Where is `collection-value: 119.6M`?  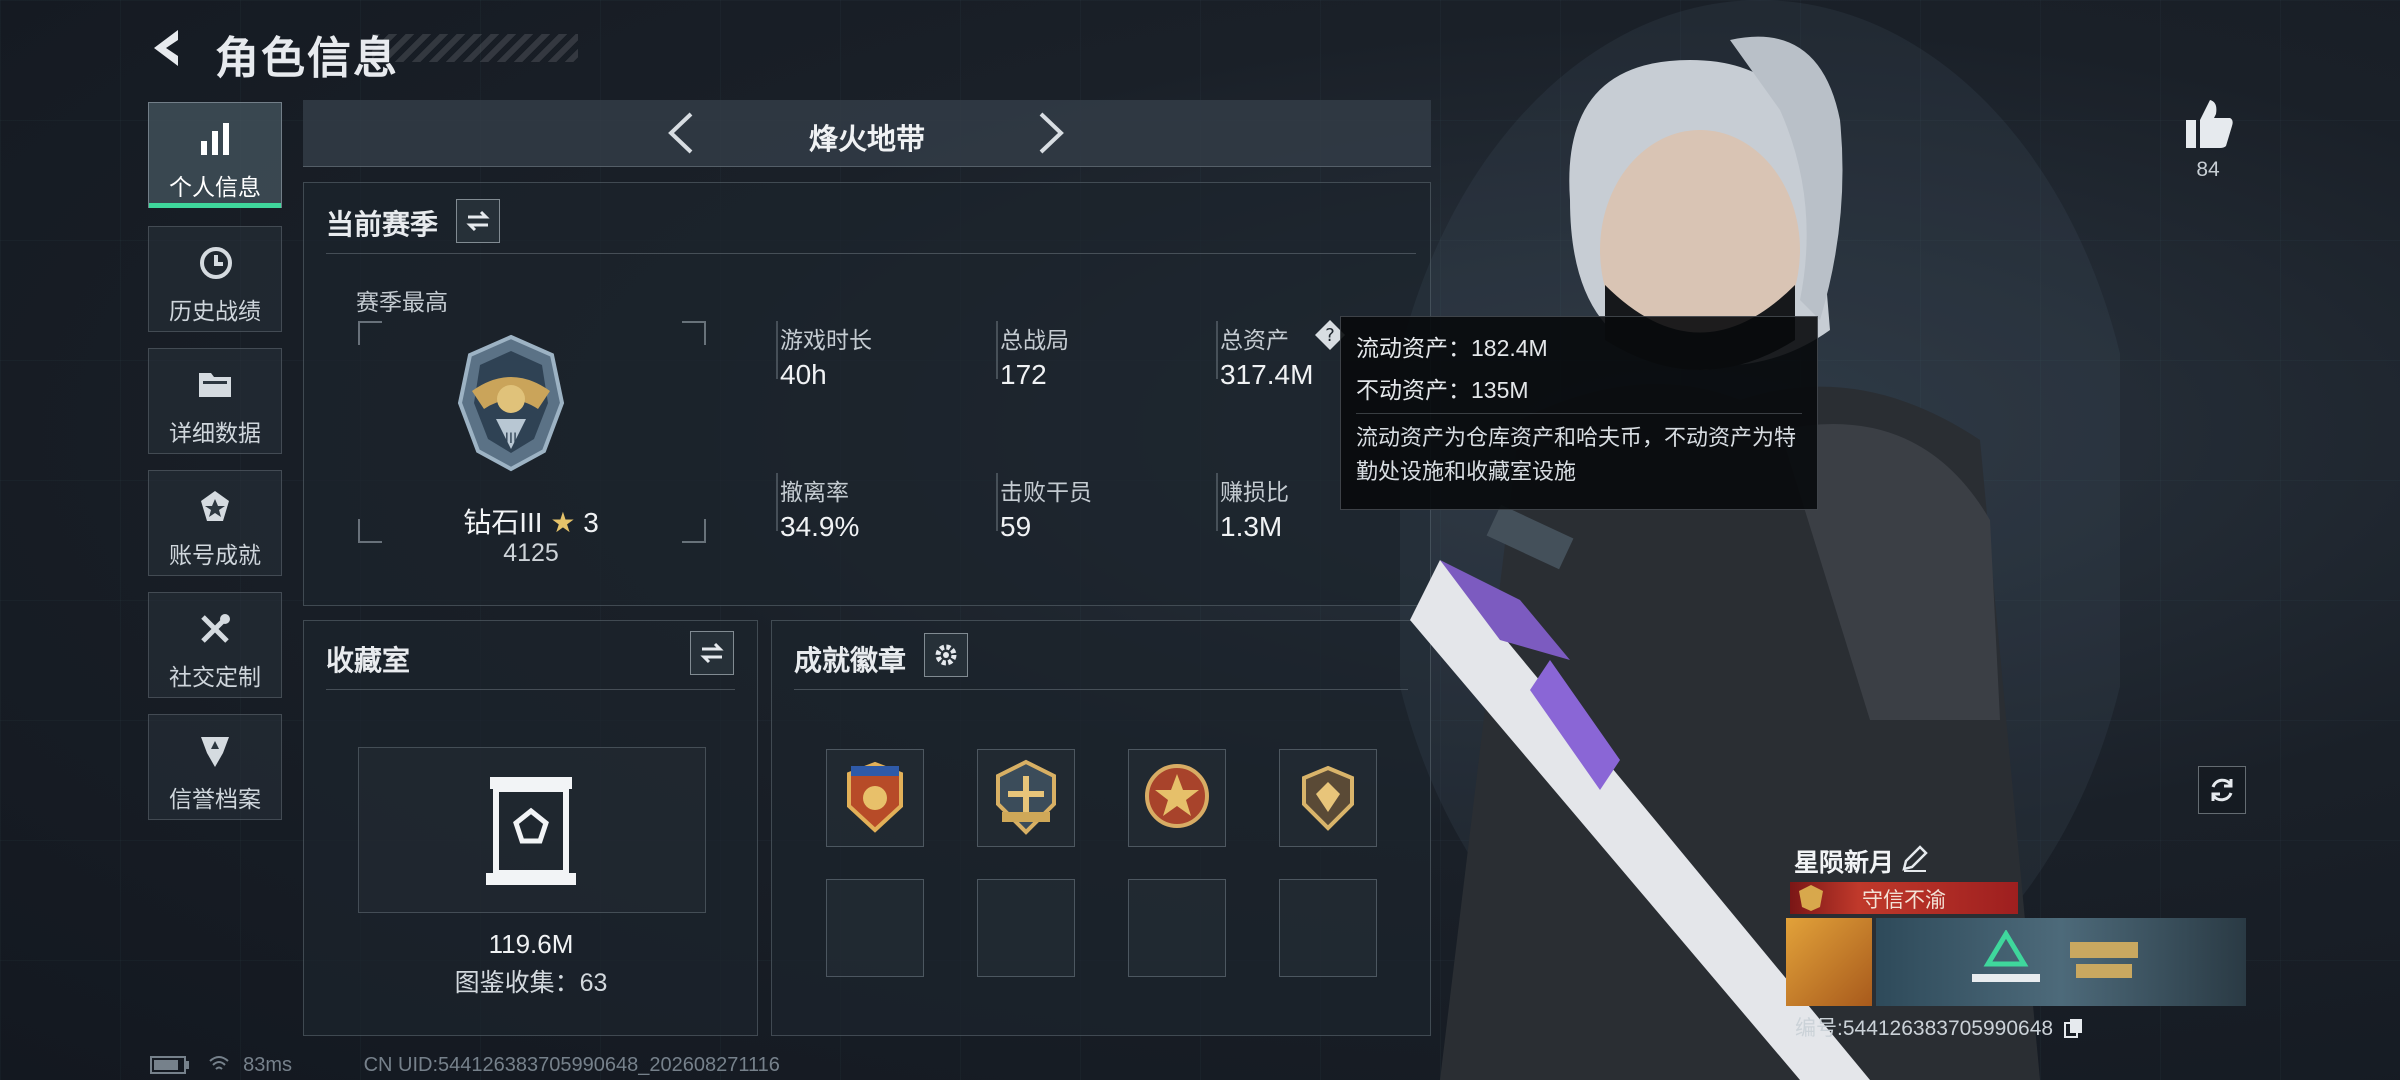 collection-value: 119.6M is located at coordinates (531, 944).